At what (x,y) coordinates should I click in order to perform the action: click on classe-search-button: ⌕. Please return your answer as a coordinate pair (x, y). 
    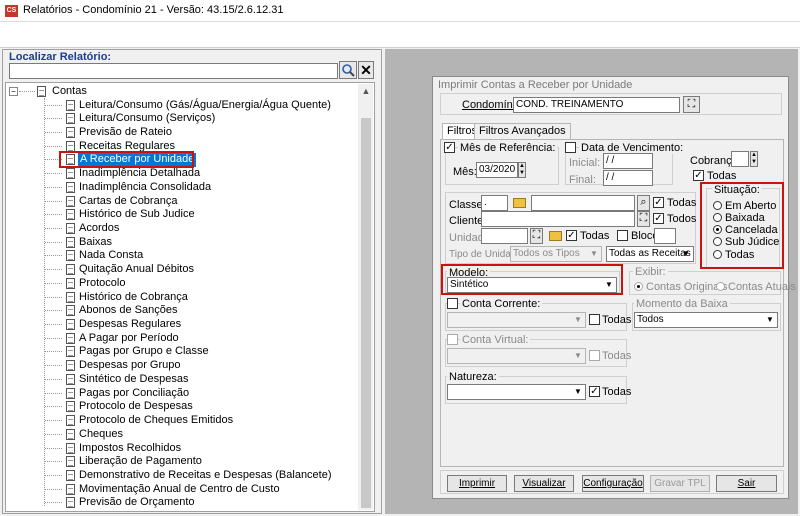
    Looking at the image, I should click on (643, 203).